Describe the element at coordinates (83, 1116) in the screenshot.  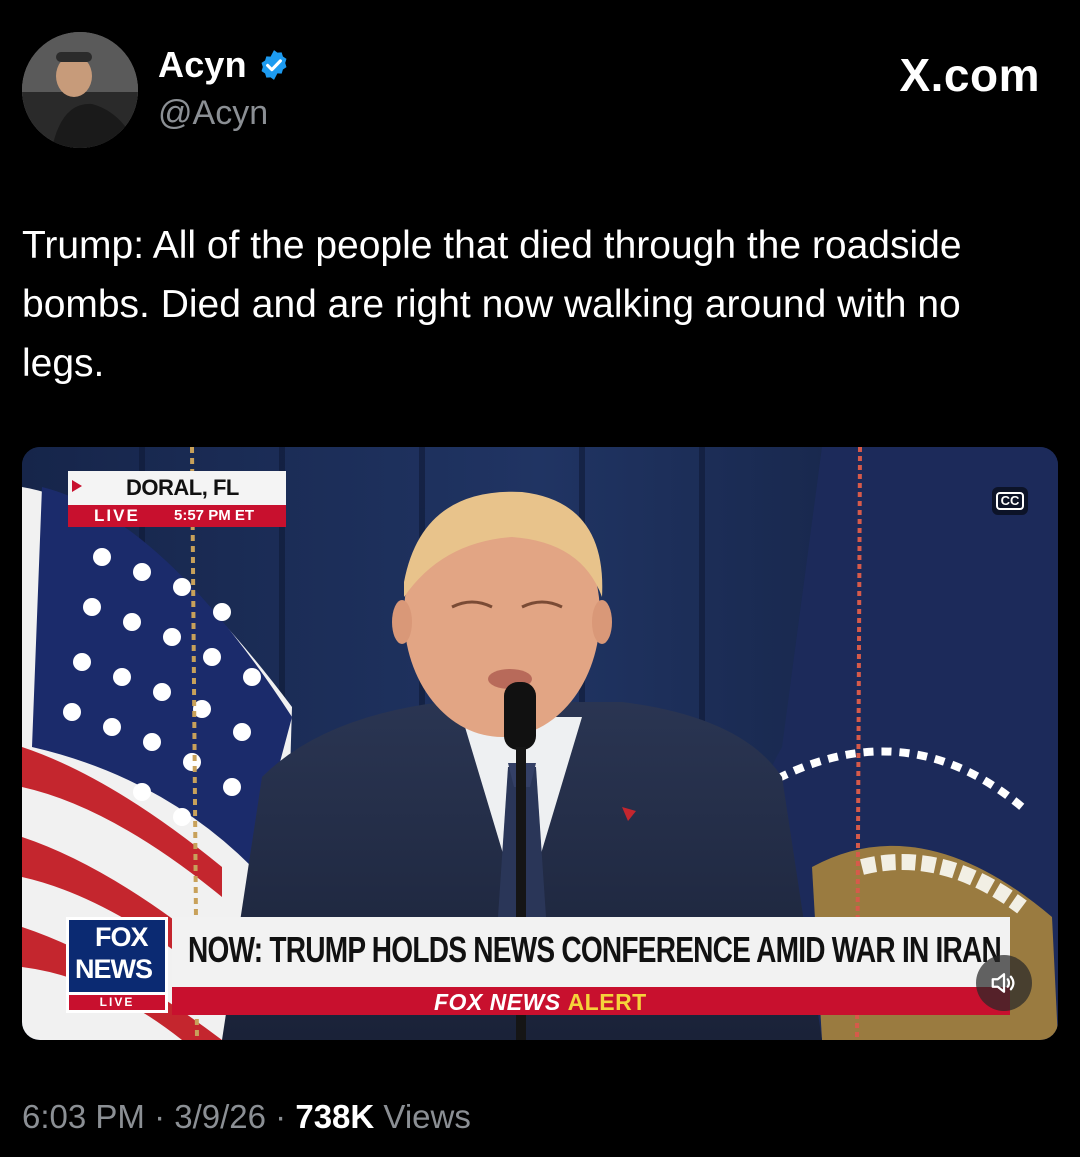
I see `post-time: 6:03 PM` at that location.